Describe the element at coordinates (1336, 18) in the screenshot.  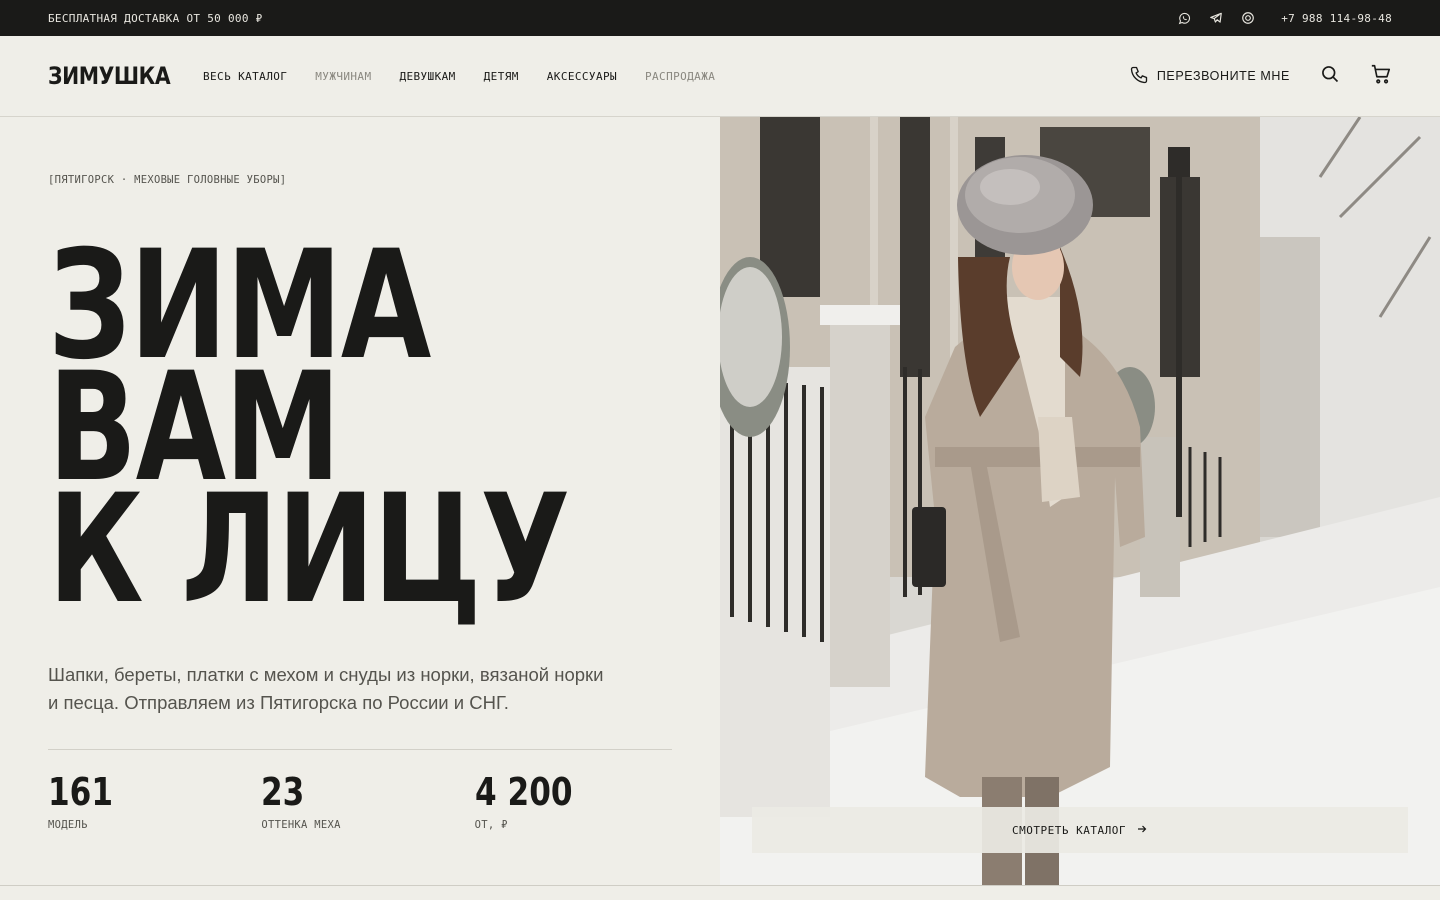
I see `phone-link: +7 988 114-98-48` at that location.